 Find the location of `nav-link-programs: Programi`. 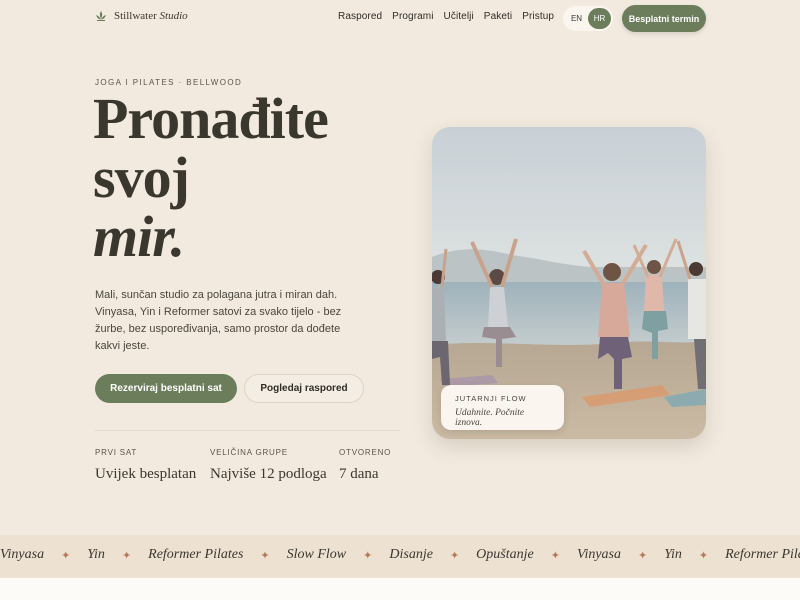

nav-link-programs: Programi is located at coordinates (412, 16).